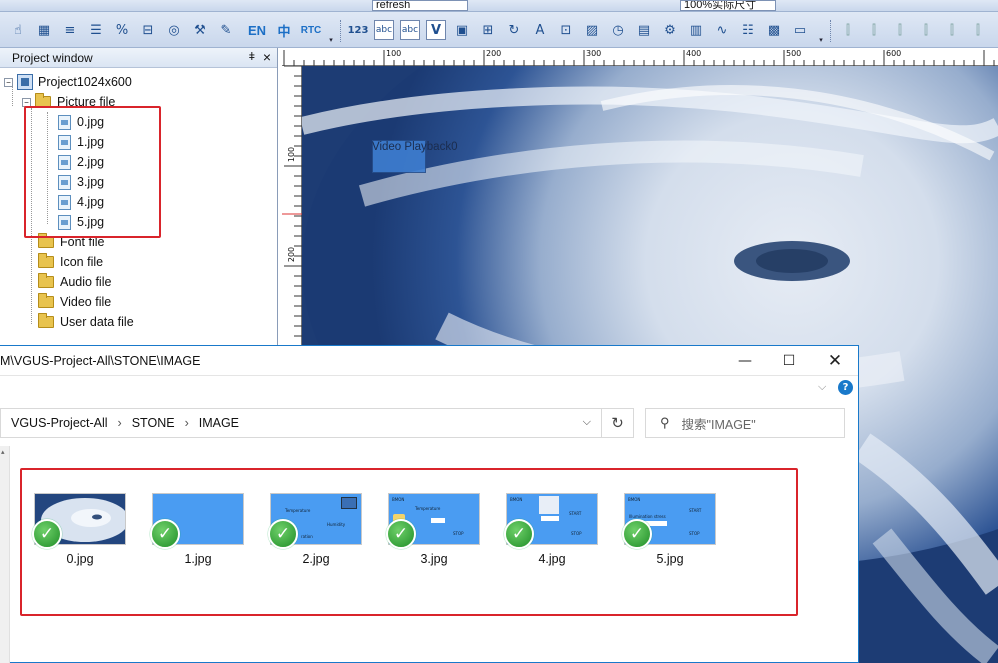 This screenshot has width=998, height=663. What do you see at coordinates (835, 361) in the screenshot?
I see `close-button: ✕` at bounding box center [835, 361].